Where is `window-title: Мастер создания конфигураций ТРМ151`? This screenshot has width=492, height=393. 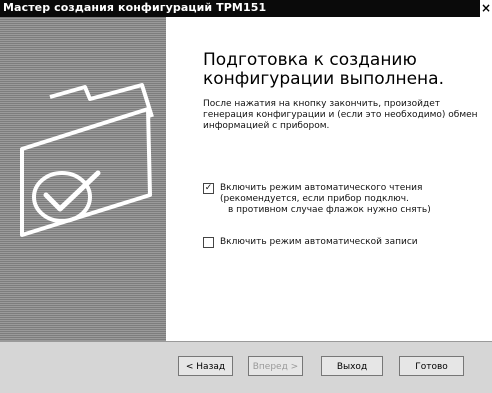 window-title: Мастер создания конфигураций ТРМ151 is located at coordinates (135, 7).